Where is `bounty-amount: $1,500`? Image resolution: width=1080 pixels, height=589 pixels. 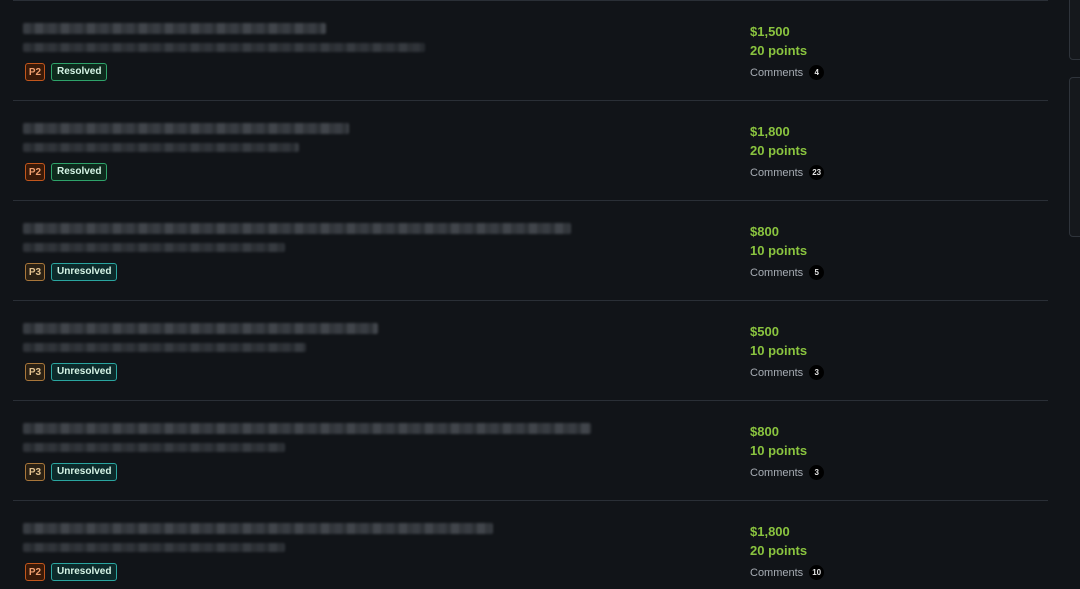
bounty-amount: $1,500 is located at coordinates (770, 31).